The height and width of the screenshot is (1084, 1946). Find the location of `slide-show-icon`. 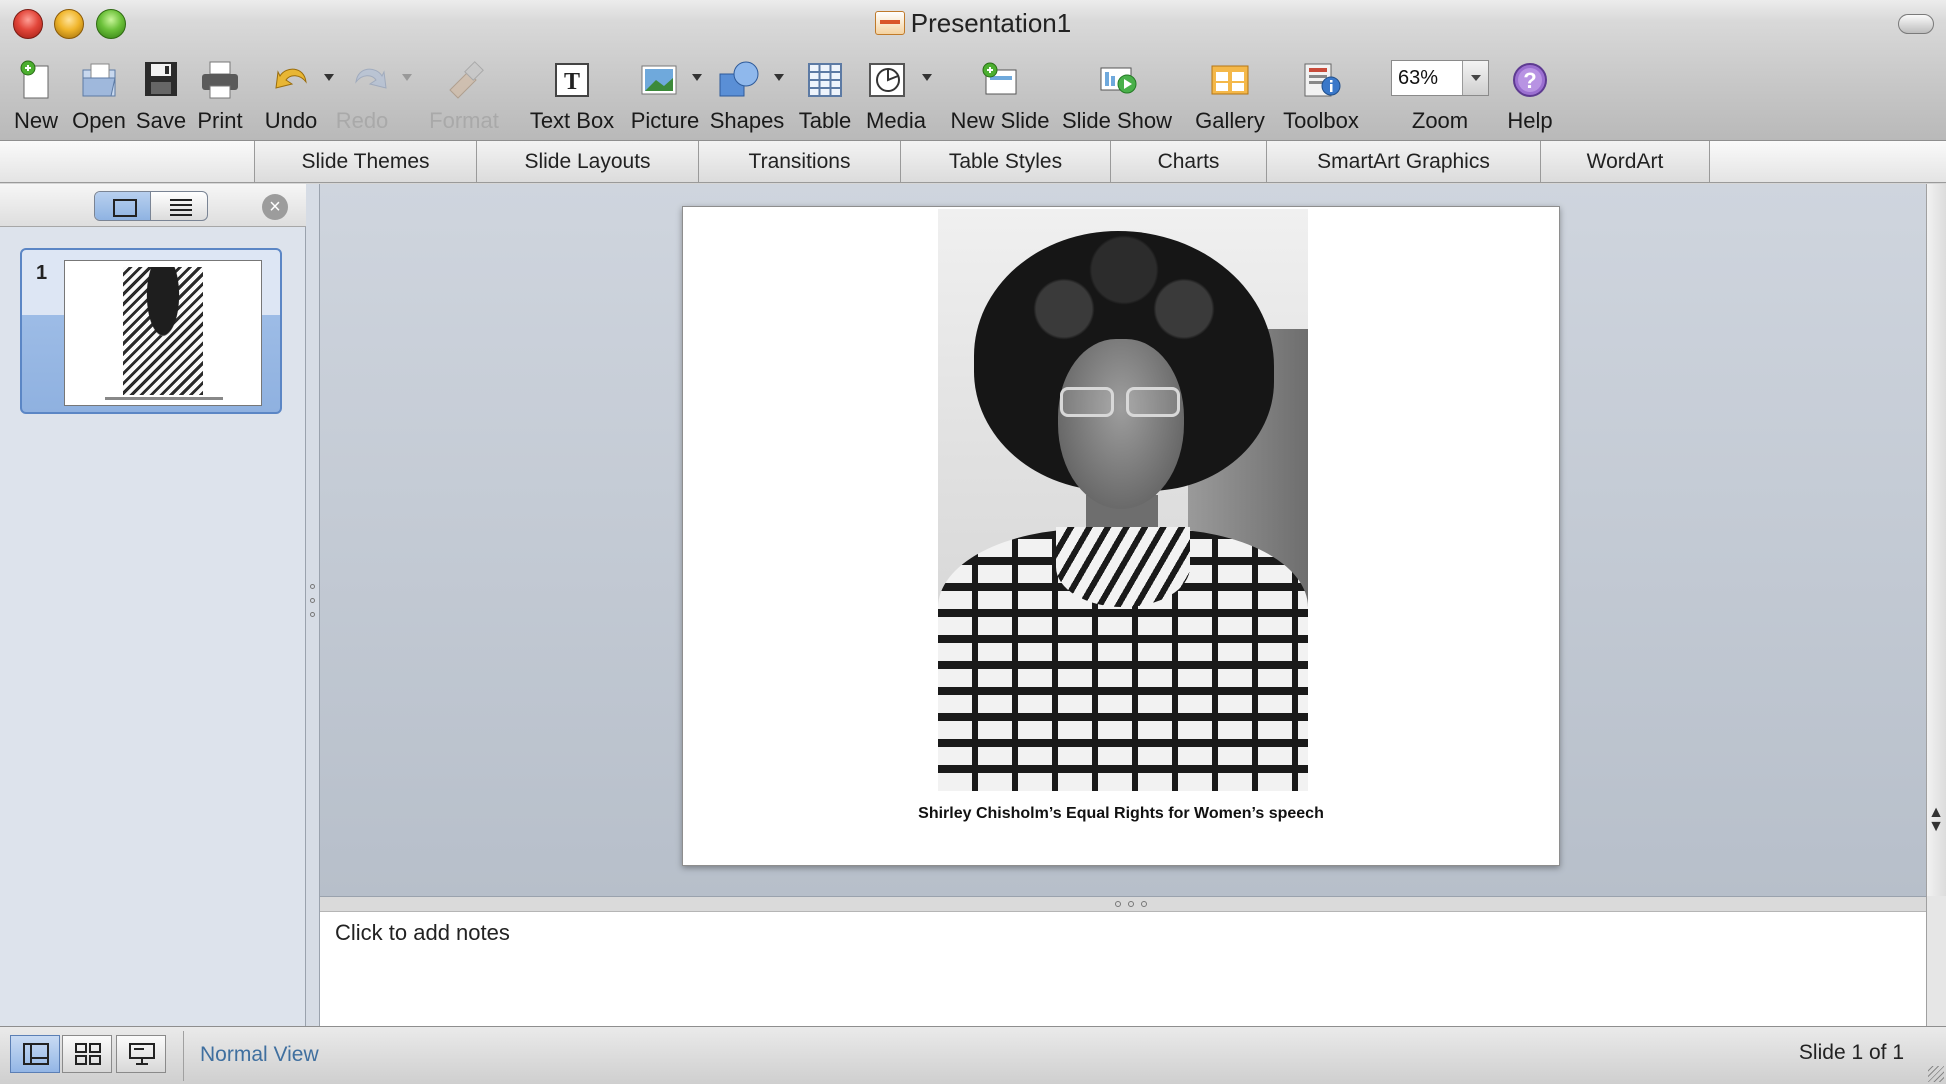

slide-show-icon is located at coordinates (1117, 80).